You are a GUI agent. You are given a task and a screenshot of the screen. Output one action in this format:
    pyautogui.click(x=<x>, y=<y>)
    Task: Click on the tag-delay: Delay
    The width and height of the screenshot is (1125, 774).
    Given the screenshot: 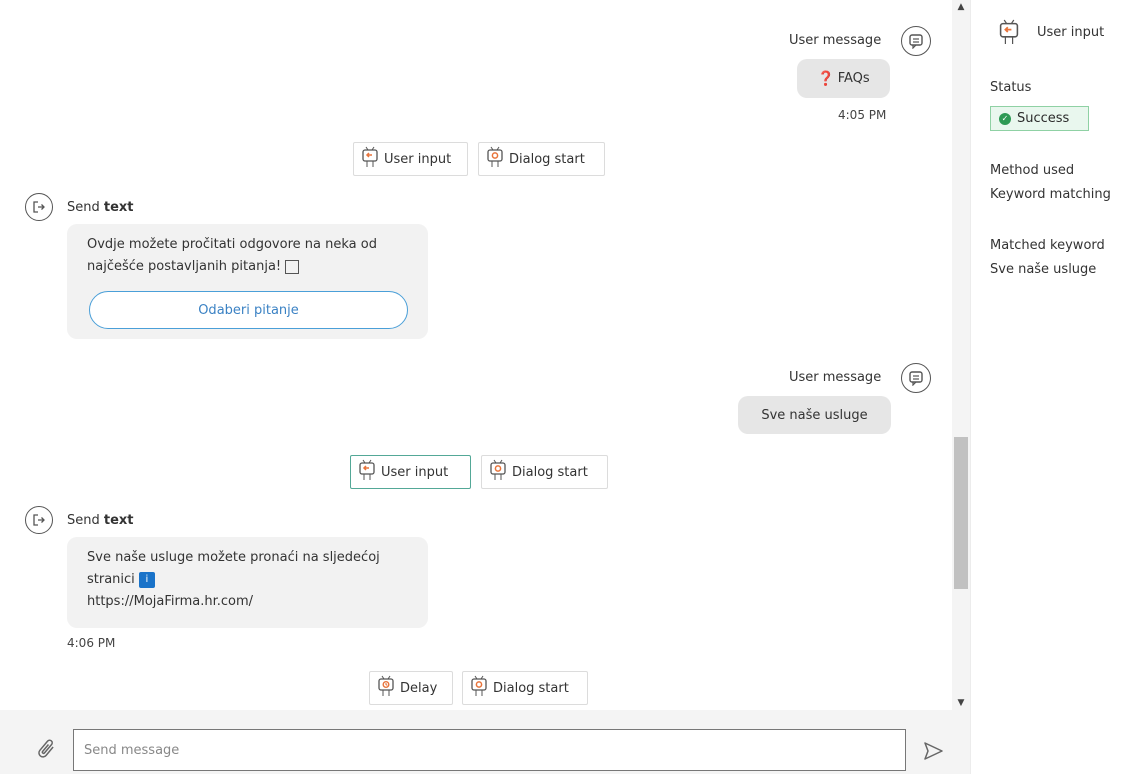 What is the action you would take?
    pyautogui.click(x=411, y=688)
    